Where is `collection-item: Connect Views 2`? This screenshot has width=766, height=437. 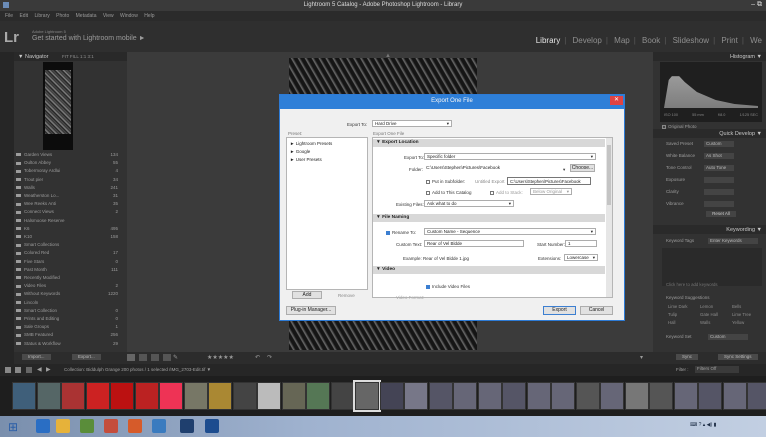 collection-item: Connect Views 2 is located at coordinates (69, 212).